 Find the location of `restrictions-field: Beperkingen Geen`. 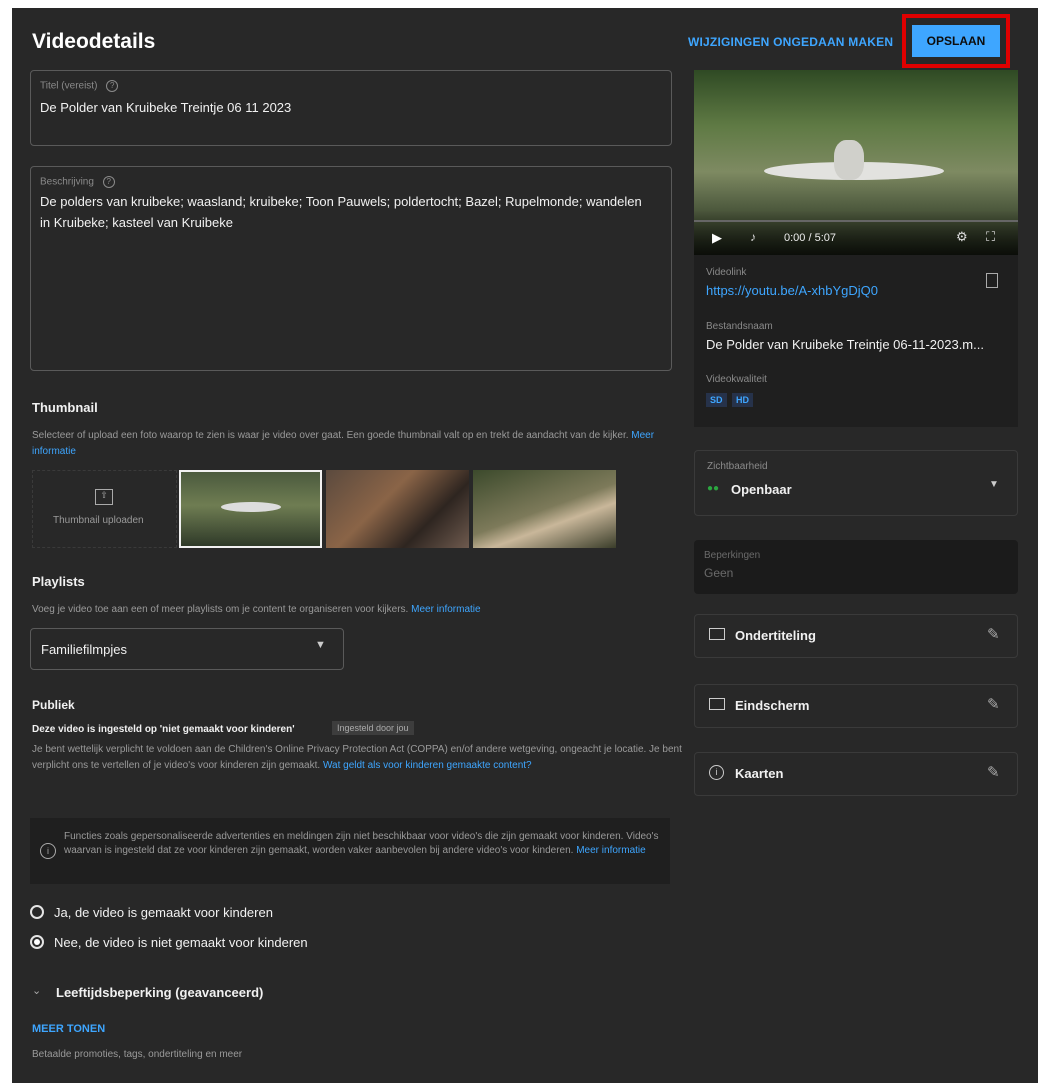

restrictions-field: Beperkingen Geen is located at coordinates (856, 567).